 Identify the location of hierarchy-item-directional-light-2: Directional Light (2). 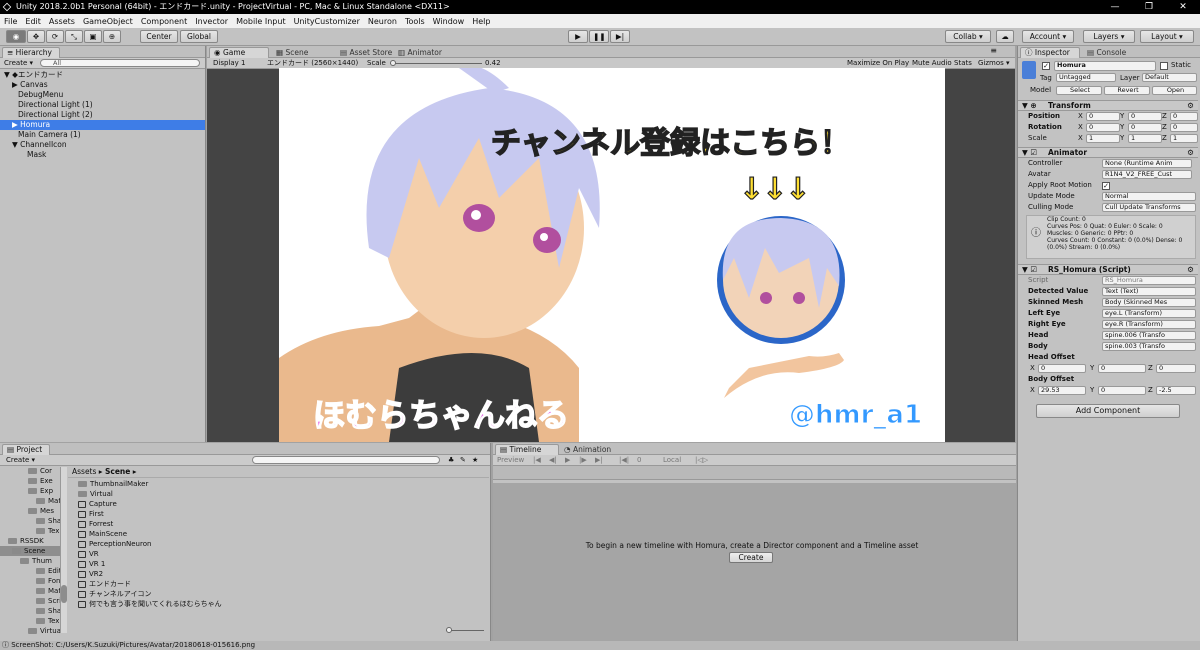
(102, 115).